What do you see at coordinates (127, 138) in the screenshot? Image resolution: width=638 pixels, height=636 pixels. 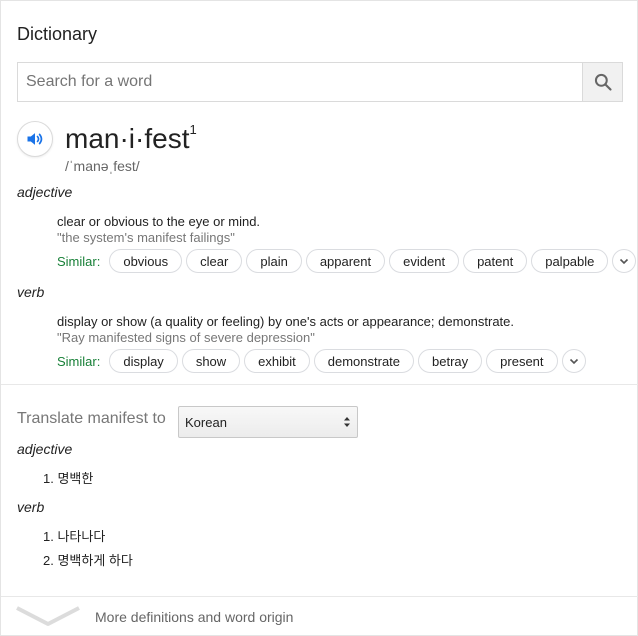 I see `headword-text: man·i·fest` at bounding box center [127, 138].